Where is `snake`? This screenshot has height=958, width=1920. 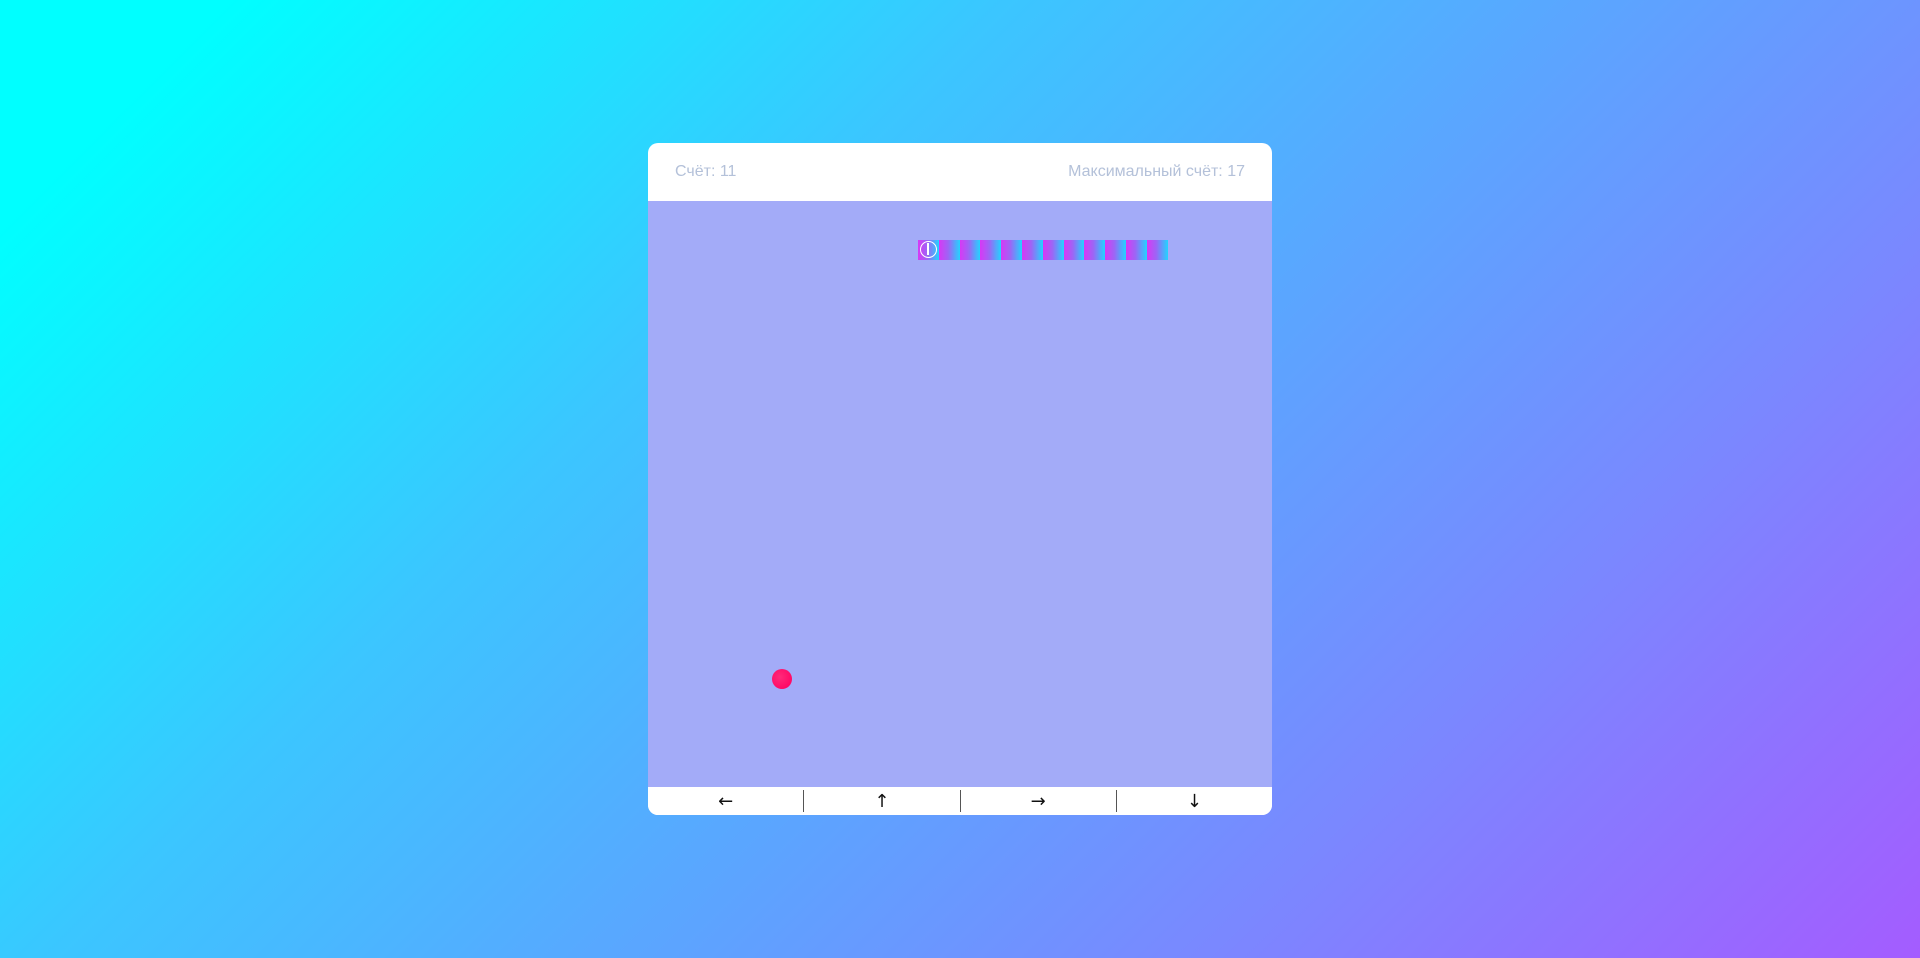 snake is located at coordinates (1043, 250).